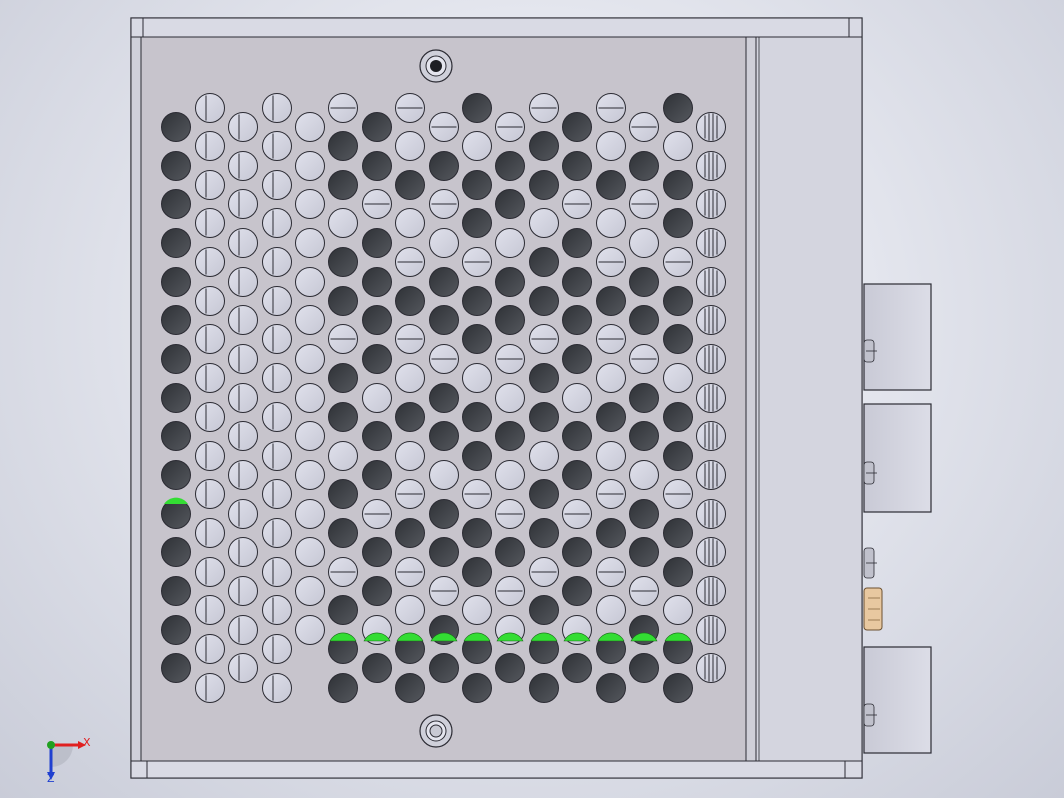 This screenshot has width=1064, height=798. What do you see at coordinates (496, 27) in the screenshot?
I see `top-frame` at bounding box center [496, 27].